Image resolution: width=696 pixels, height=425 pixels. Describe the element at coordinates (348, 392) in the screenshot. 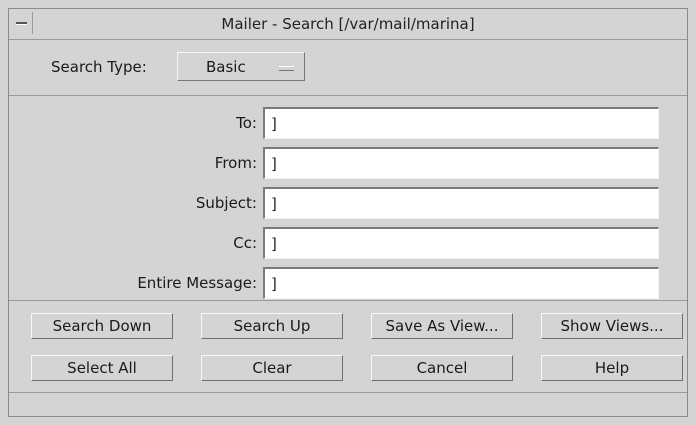

I see `status-divider` at that location.